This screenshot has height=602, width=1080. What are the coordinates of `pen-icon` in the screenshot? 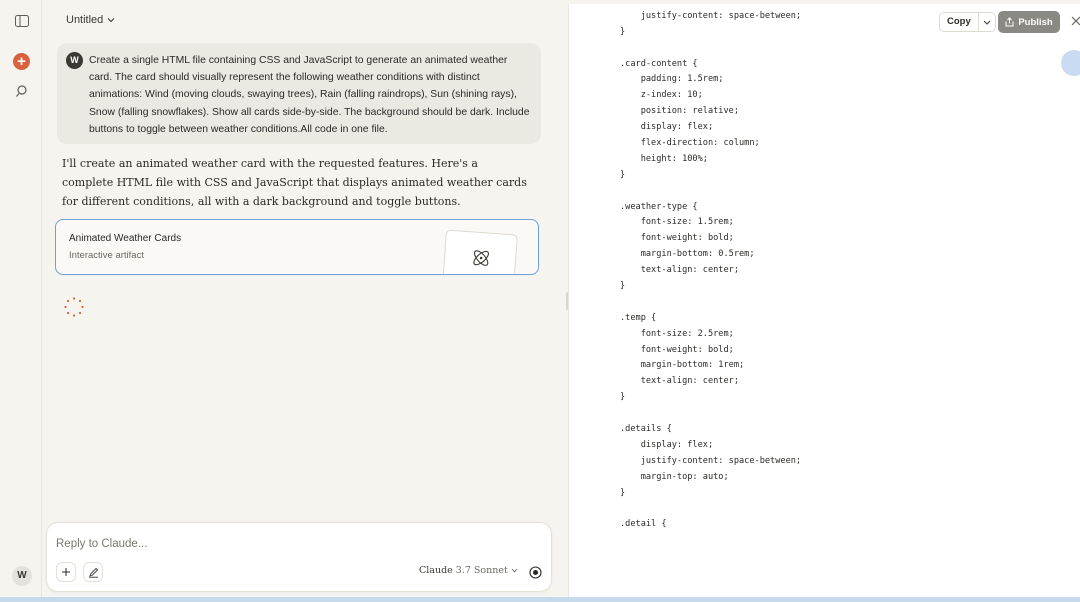 It's located at (93, 572).